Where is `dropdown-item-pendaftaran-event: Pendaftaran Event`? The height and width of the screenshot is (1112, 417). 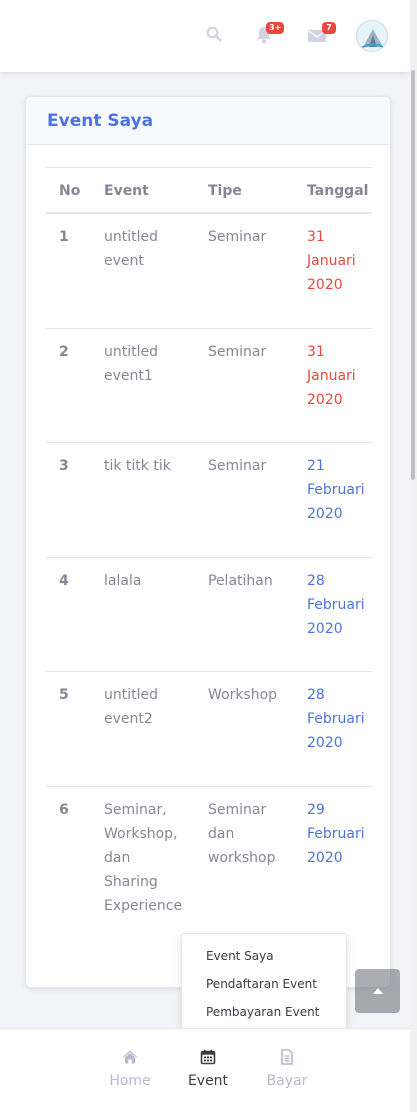 dropdown-item-pendaftaran-event: Pendaftaran Event is located at coordinates (261, 984).